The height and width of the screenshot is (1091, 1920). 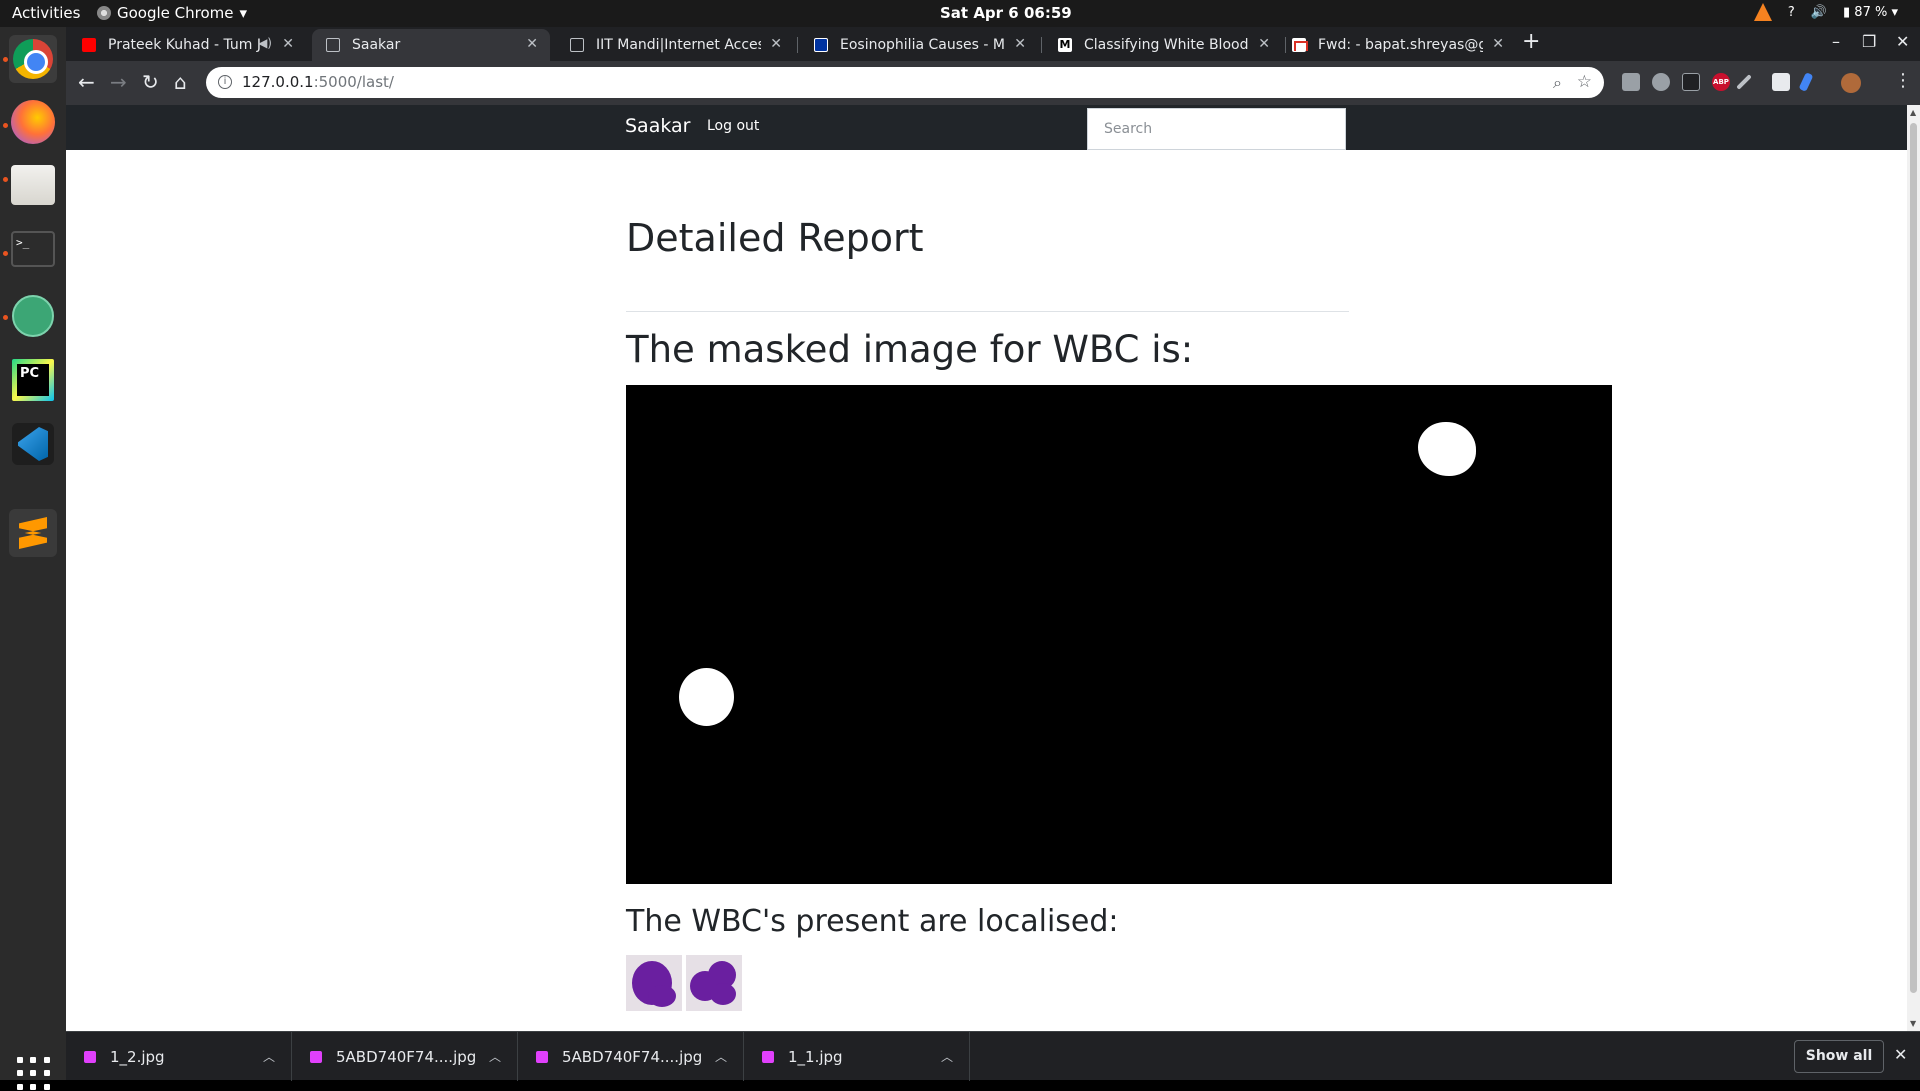 I want to click on battery-indicator: ▮ 87 % ▾, so click(x=1870, y=12).